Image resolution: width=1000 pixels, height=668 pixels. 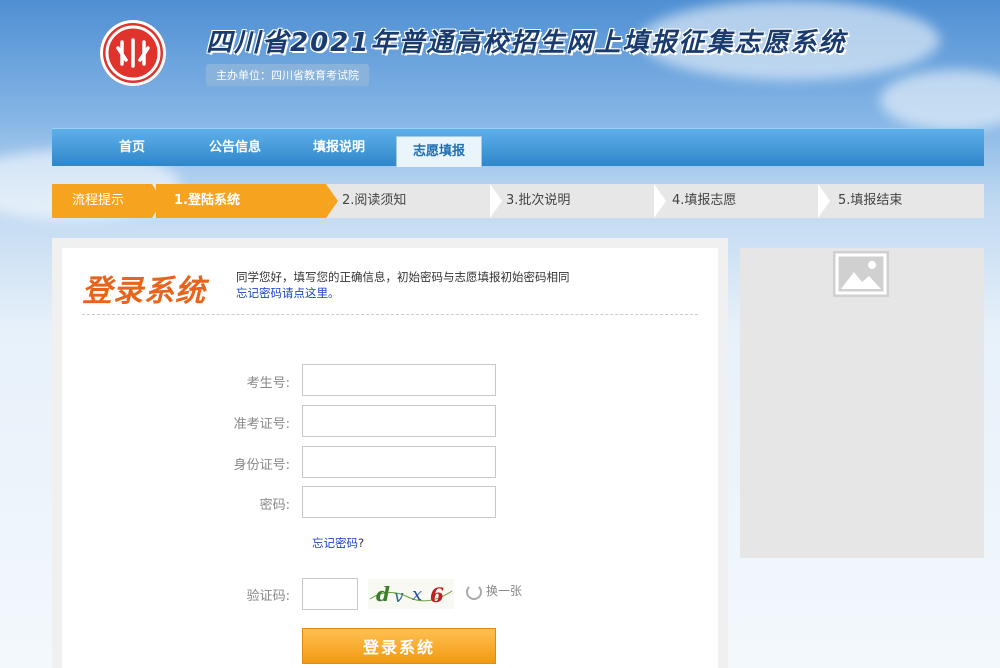 I want to click on progress-steps: 流程提示 1.登陆系统 2.阅读须知 3.批次说明 4.填报志愿 5.填报结束, so click(x=518, y=201).